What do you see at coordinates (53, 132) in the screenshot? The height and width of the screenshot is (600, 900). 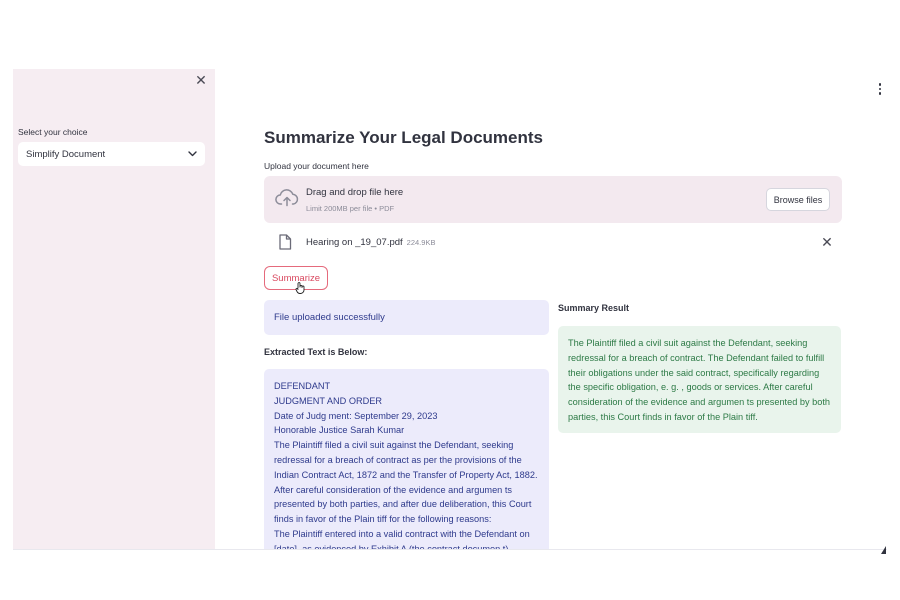 I see `select-label: Select your choice` at bounding box center [53, 132].